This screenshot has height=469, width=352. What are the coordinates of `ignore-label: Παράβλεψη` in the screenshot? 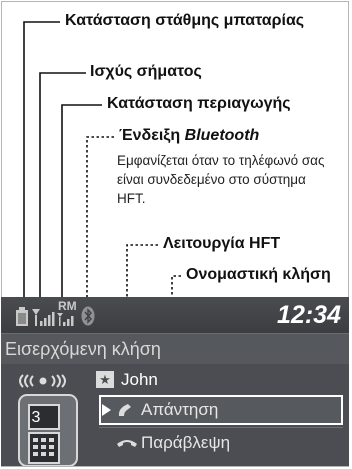 It's located at (186, 442).